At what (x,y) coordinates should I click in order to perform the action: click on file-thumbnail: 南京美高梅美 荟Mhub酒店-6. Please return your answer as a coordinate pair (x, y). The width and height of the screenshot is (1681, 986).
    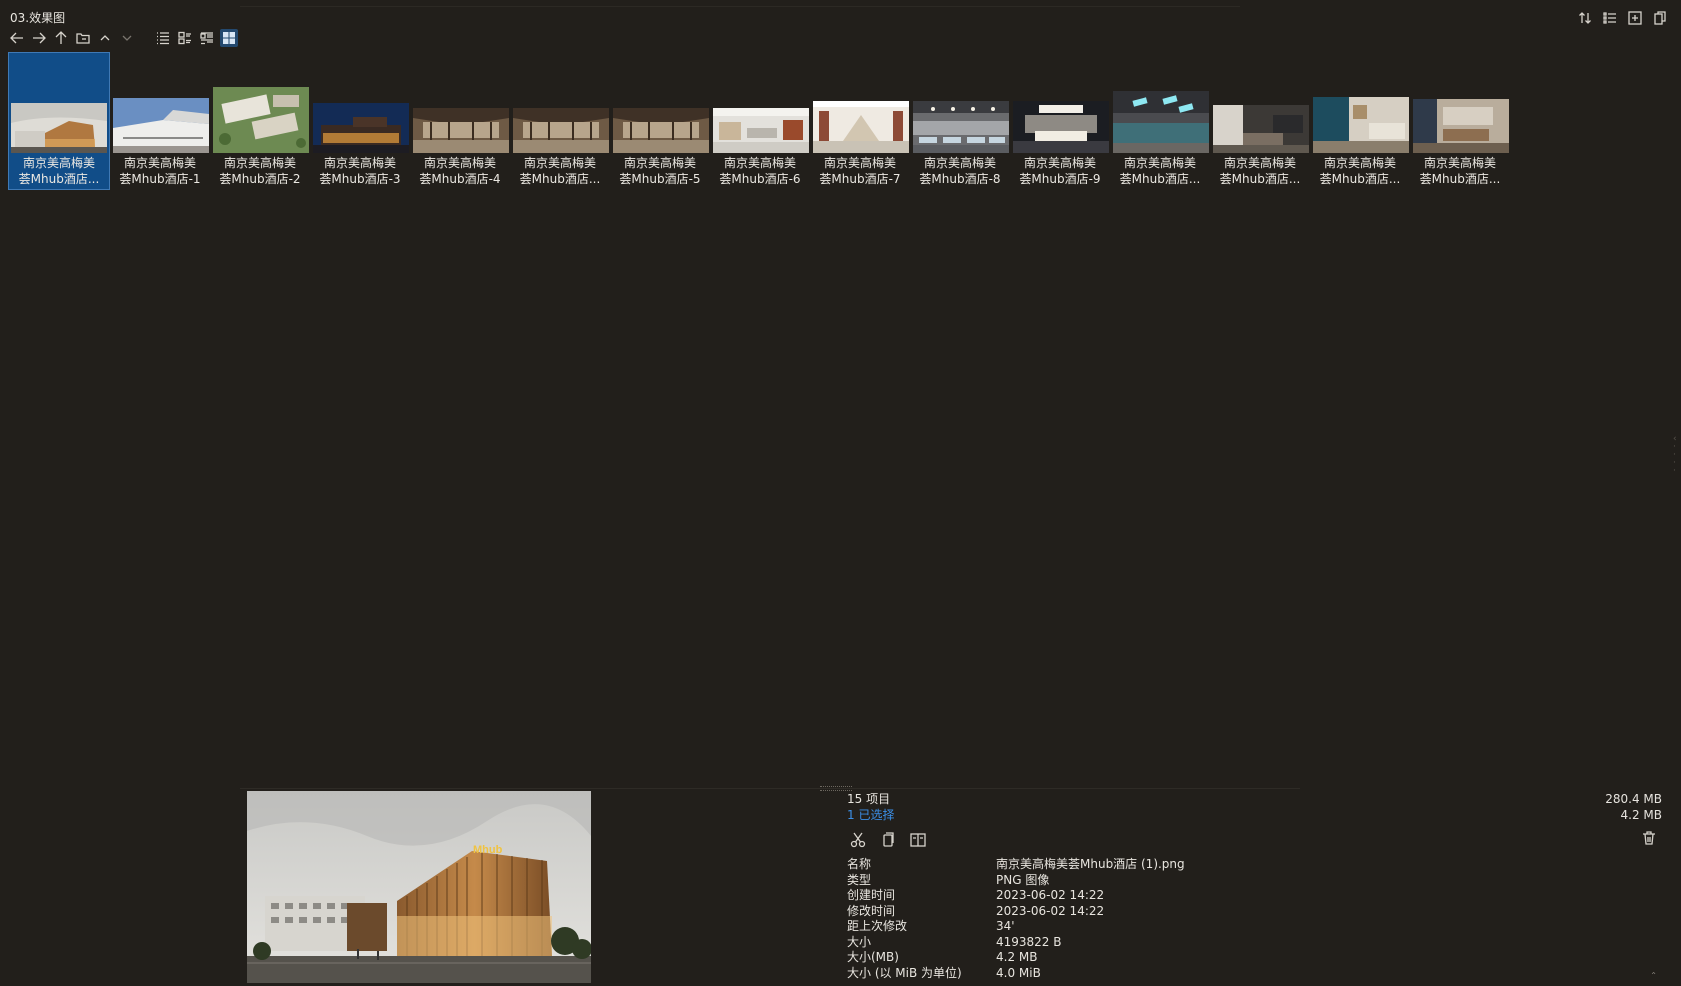
    Looking at the image, I should click on (760, 121).